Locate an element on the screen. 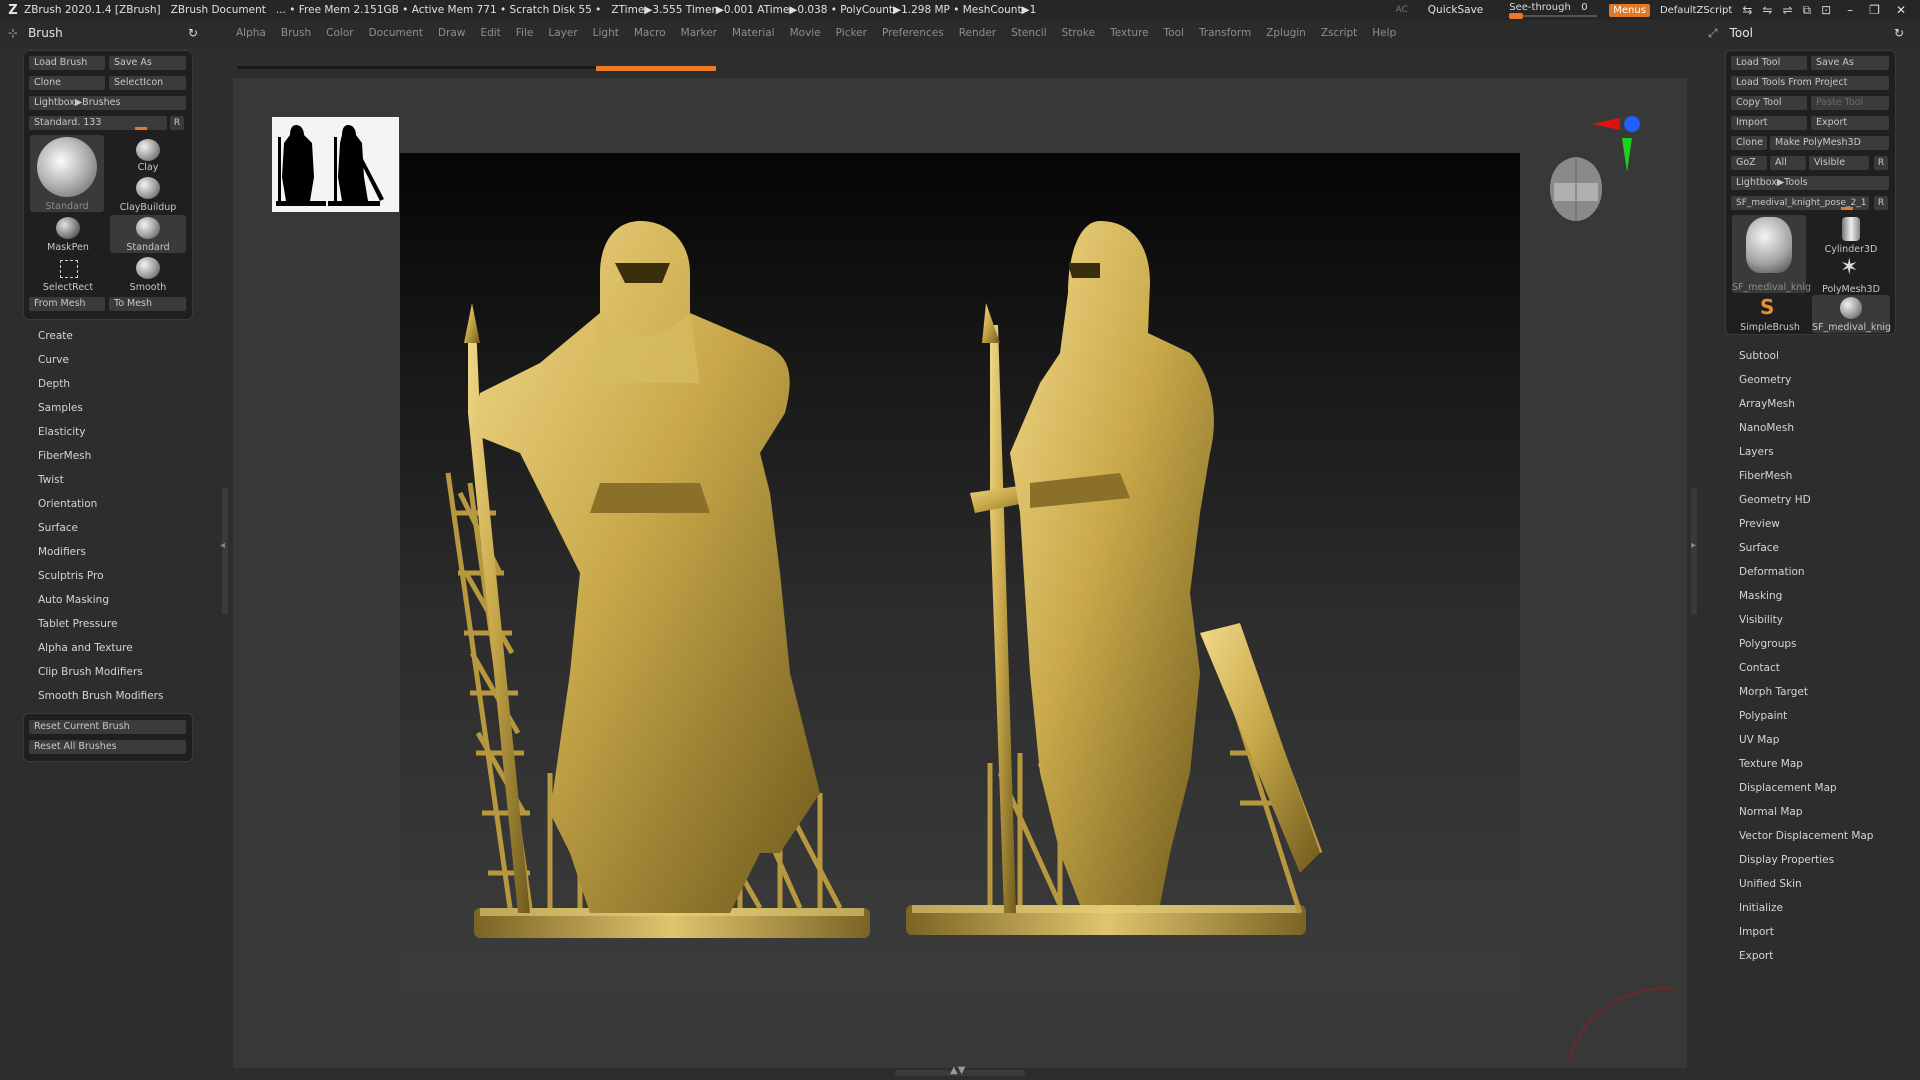 The image size is (1920, 1080). menu-marker: Marker is located at coordinates (699, 33).